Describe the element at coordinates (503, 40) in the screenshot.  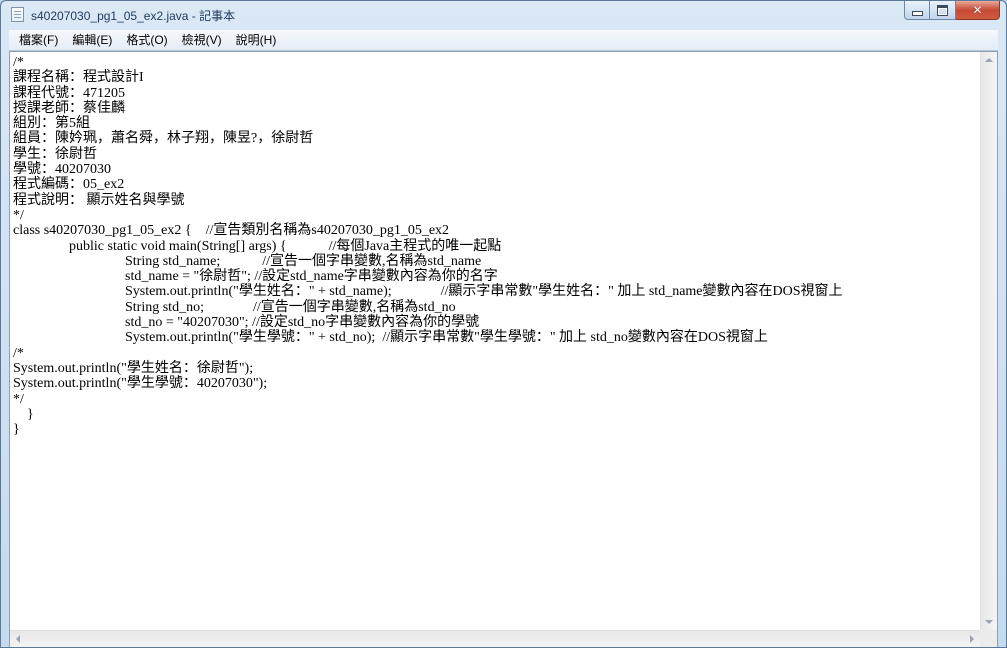
I see `menu-bar: 檔案(F) 編輯(E) 格式(O) 檢視(V) 說明(H)` at that location.